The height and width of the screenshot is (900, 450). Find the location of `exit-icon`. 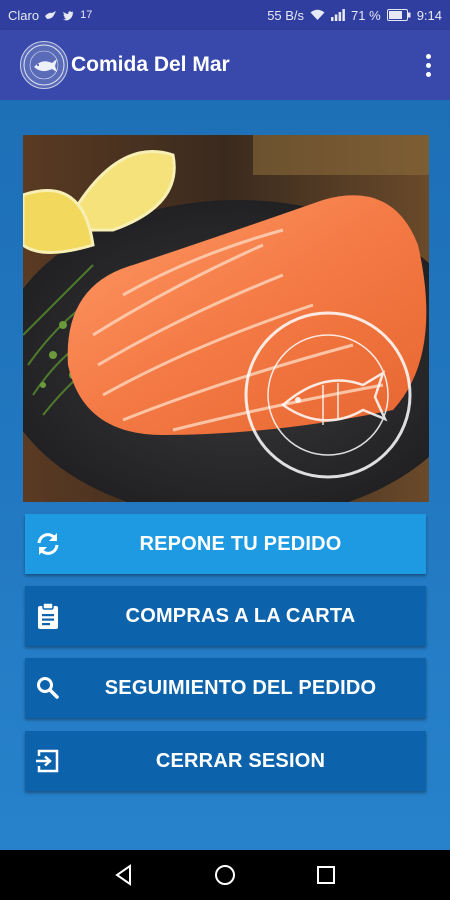

exit-icon is located at coordinates (48, 761).